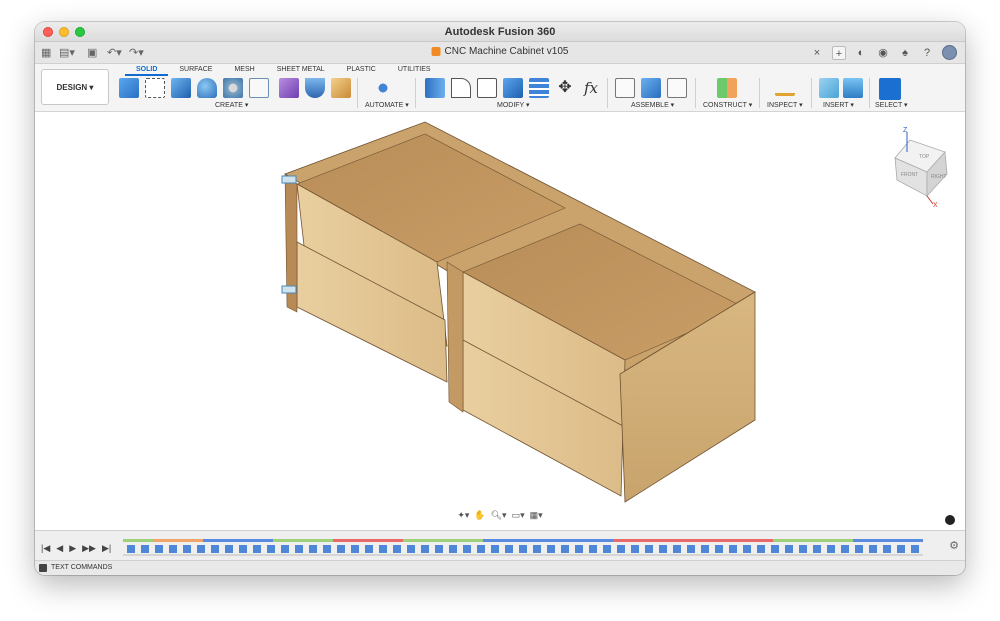  Describe the element at coordinates (45, 548) in the screenshot. I see `timeline-first-icon: |◀` at that location.